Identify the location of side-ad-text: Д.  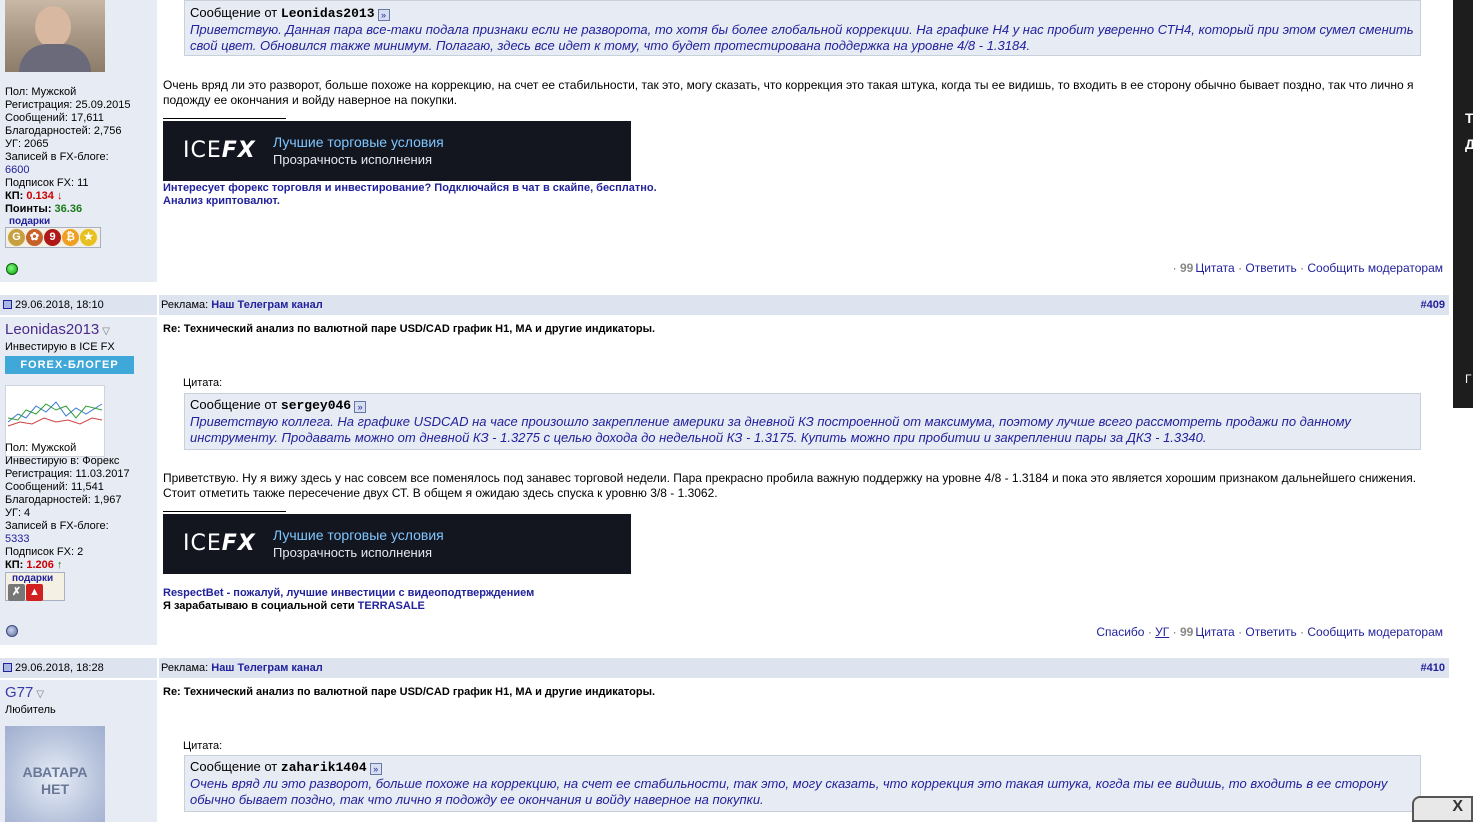
(1469, 144).